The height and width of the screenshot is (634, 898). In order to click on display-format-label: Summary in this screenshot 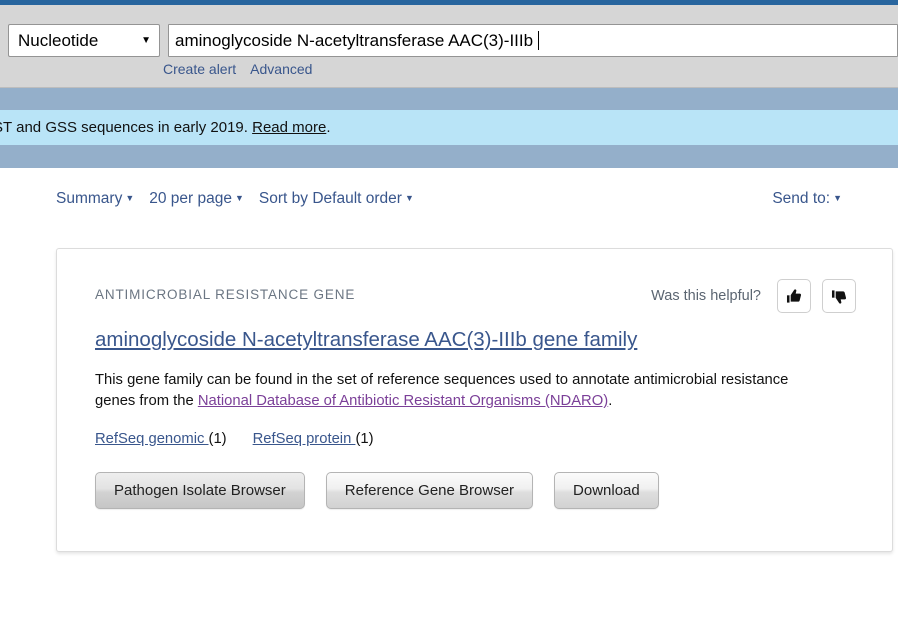, I will do `click(89, 198)`.